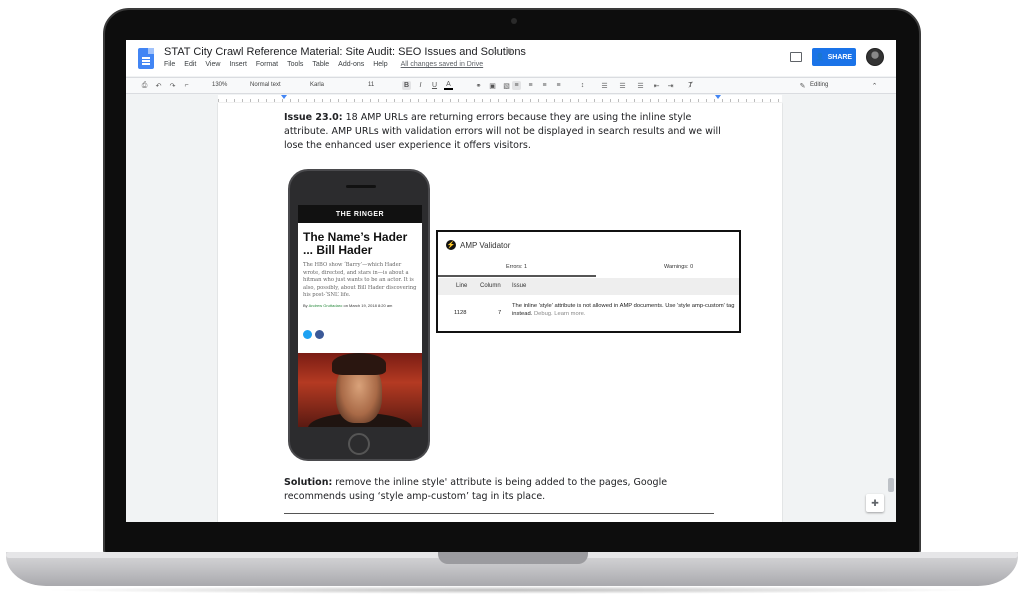 This screenshot has width=1024, height=597. I want to click on folder-icon: ■, so click(509, 51).